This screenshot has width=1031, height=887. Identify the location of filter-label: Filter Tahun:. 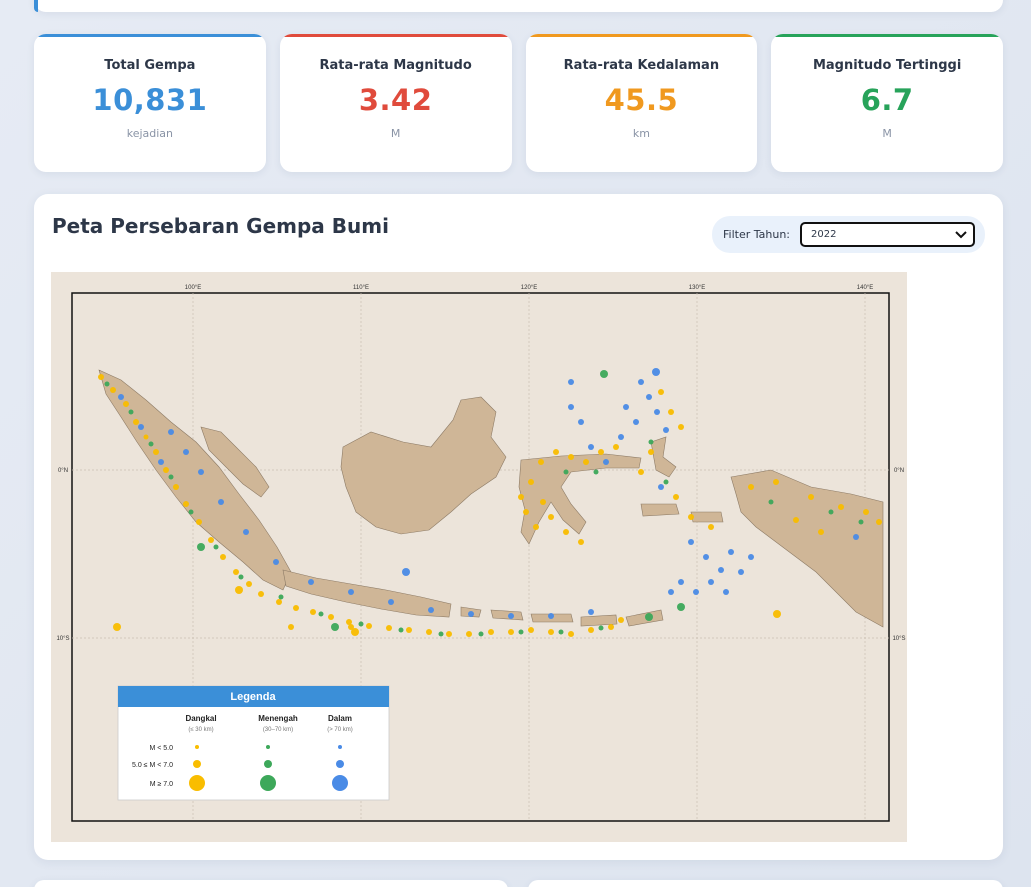
(756, 234).